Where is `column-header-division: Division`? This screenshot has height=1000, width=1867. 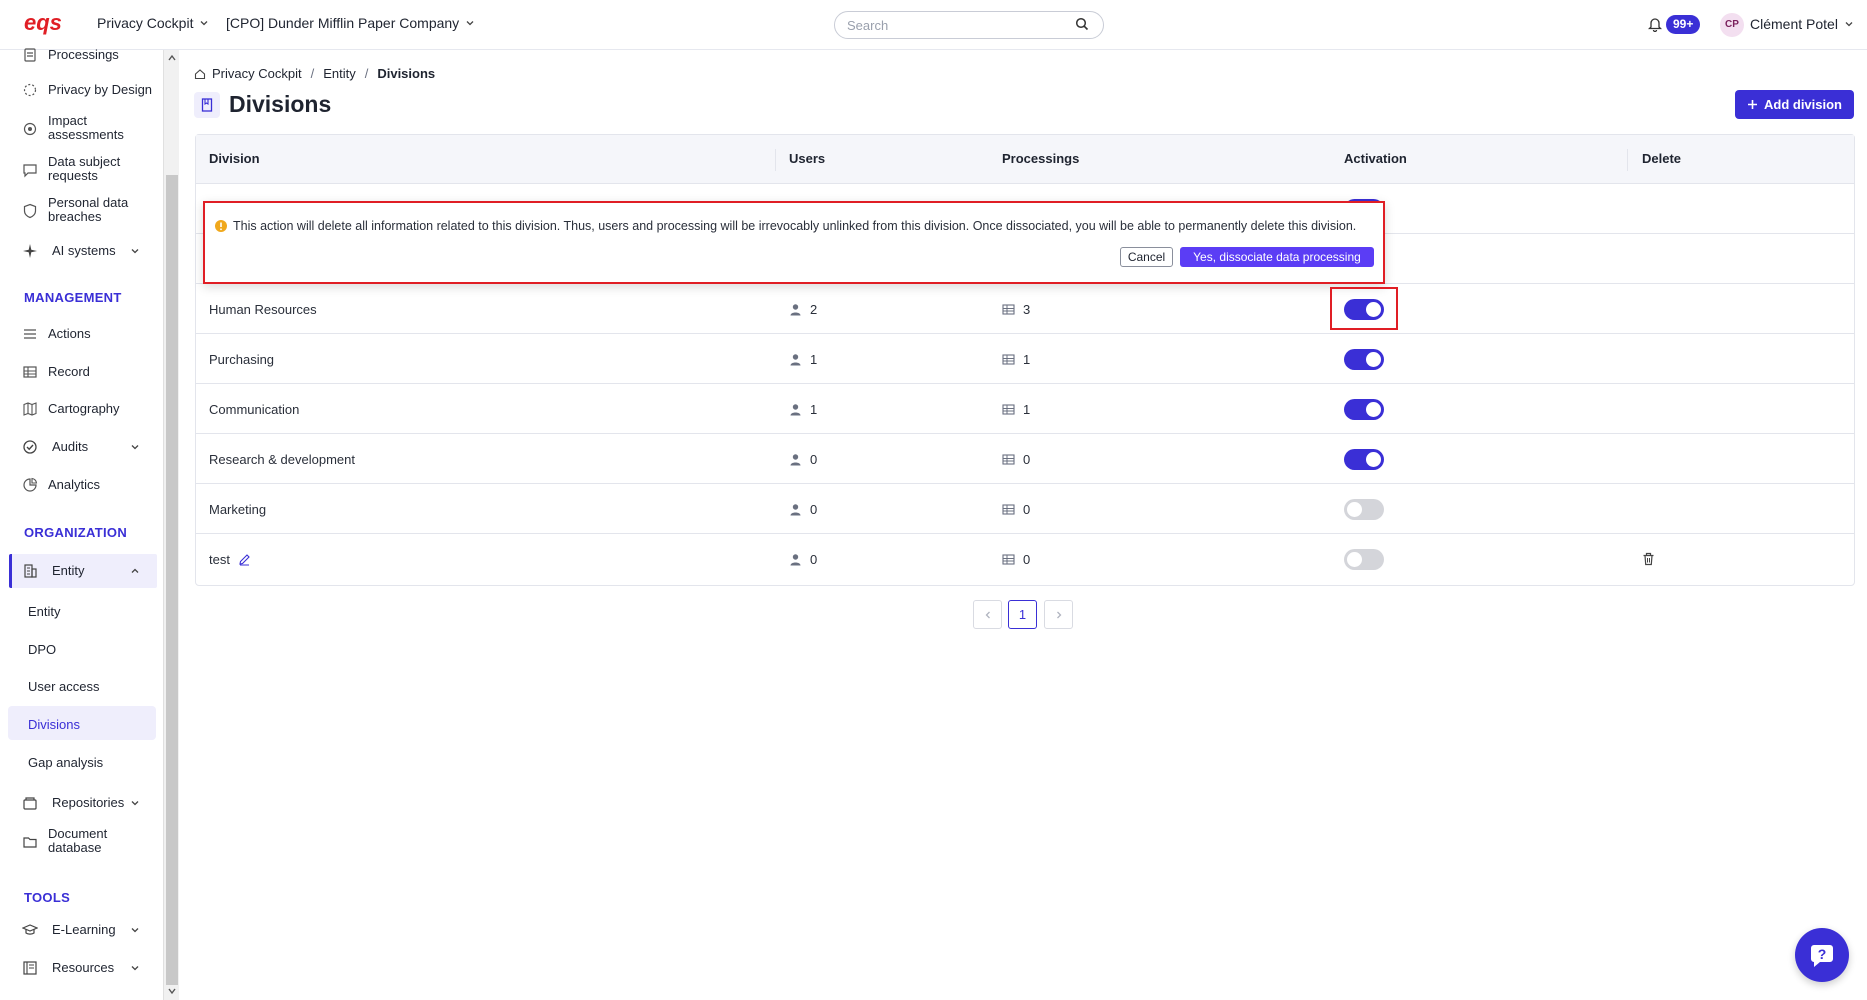 column-header-division: Division is located at coordinates (234, 158).